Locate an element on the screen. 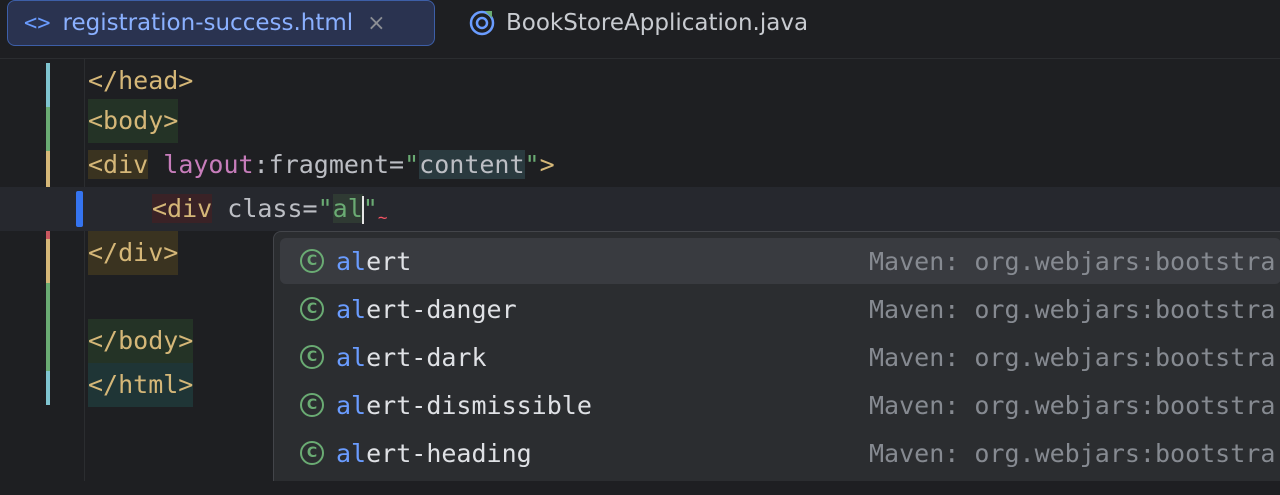 This screenshot has width=1280, height=495. caret-line-marker is located at coordinates (79, 209).